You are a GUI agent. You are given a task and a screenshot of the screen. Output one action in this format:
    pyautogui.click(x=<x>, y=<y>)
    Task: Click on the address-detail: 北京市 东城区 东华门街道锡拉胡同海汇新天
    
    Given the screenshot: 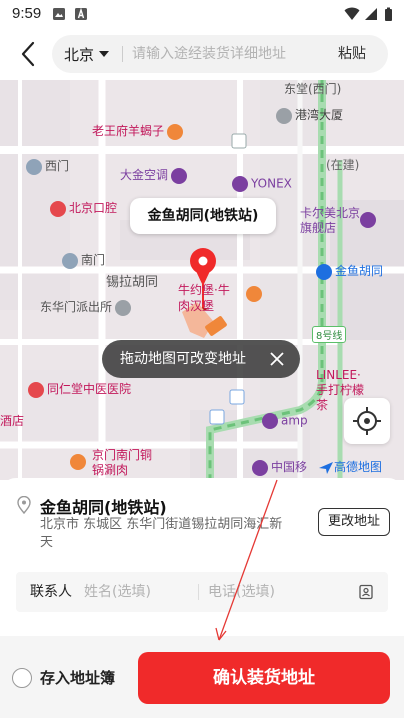 What is the action you would take?
    pyautogui.click(x=161, y=533)
    